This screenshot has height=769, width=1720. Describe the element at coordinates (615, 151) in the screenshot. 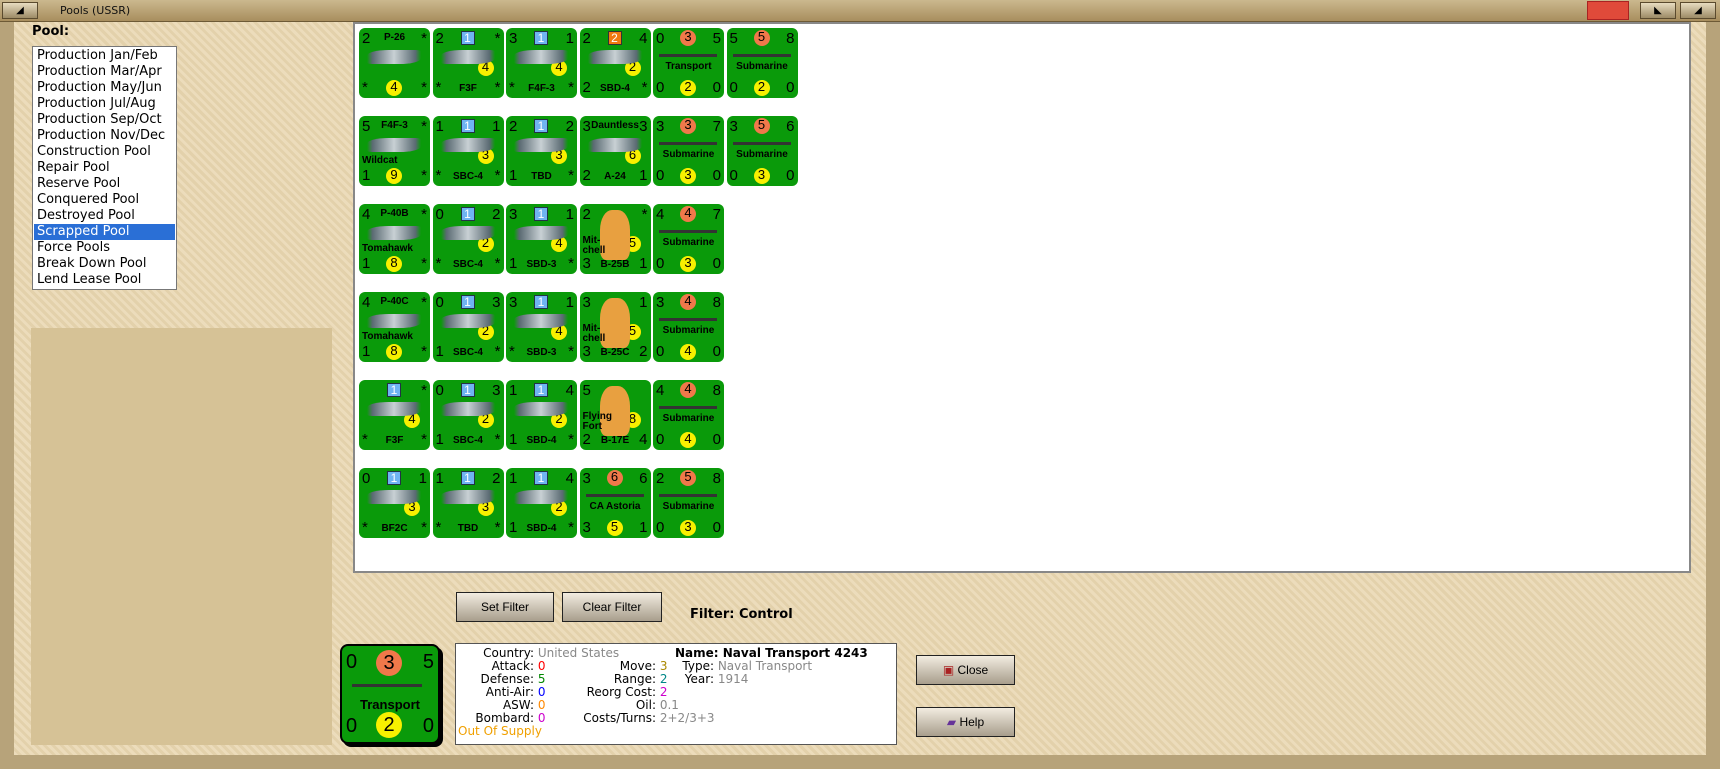

I see `unit-counter: 3 3 2 1 Dauntless A-24 6` at that location.